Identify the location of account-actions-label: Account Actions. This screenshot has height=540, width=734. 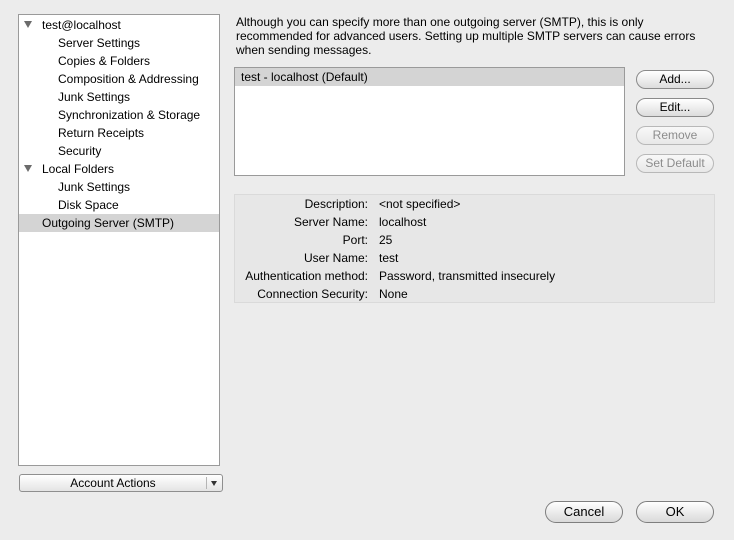
(113, 483).